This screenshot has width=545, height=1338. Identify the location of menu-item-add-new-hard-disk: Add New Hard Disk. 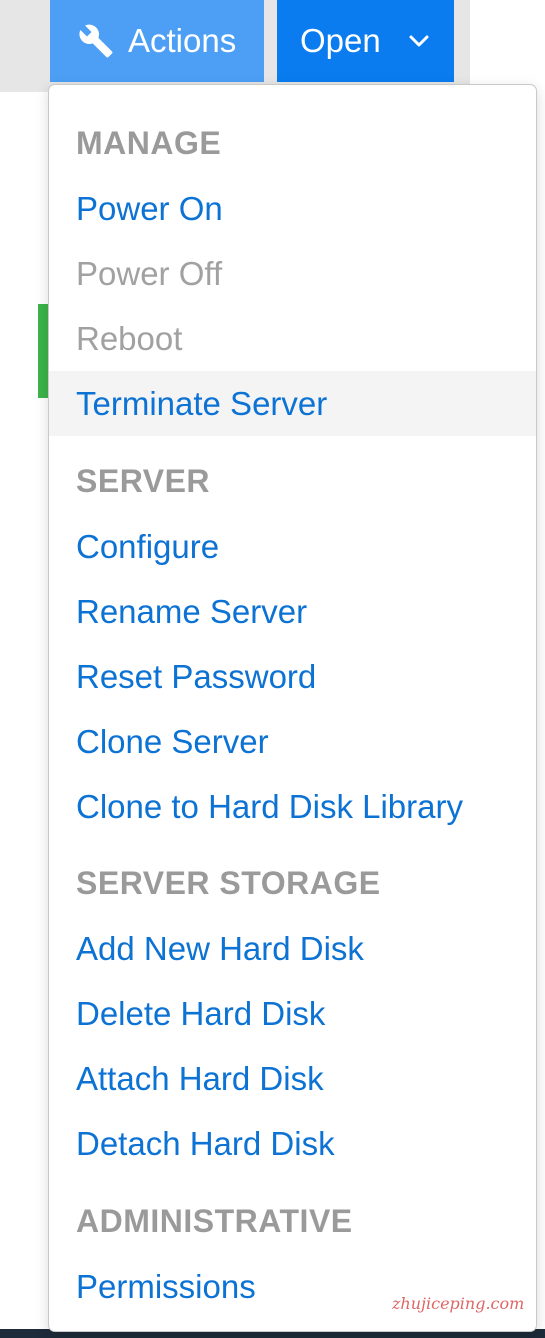
(292, 948).